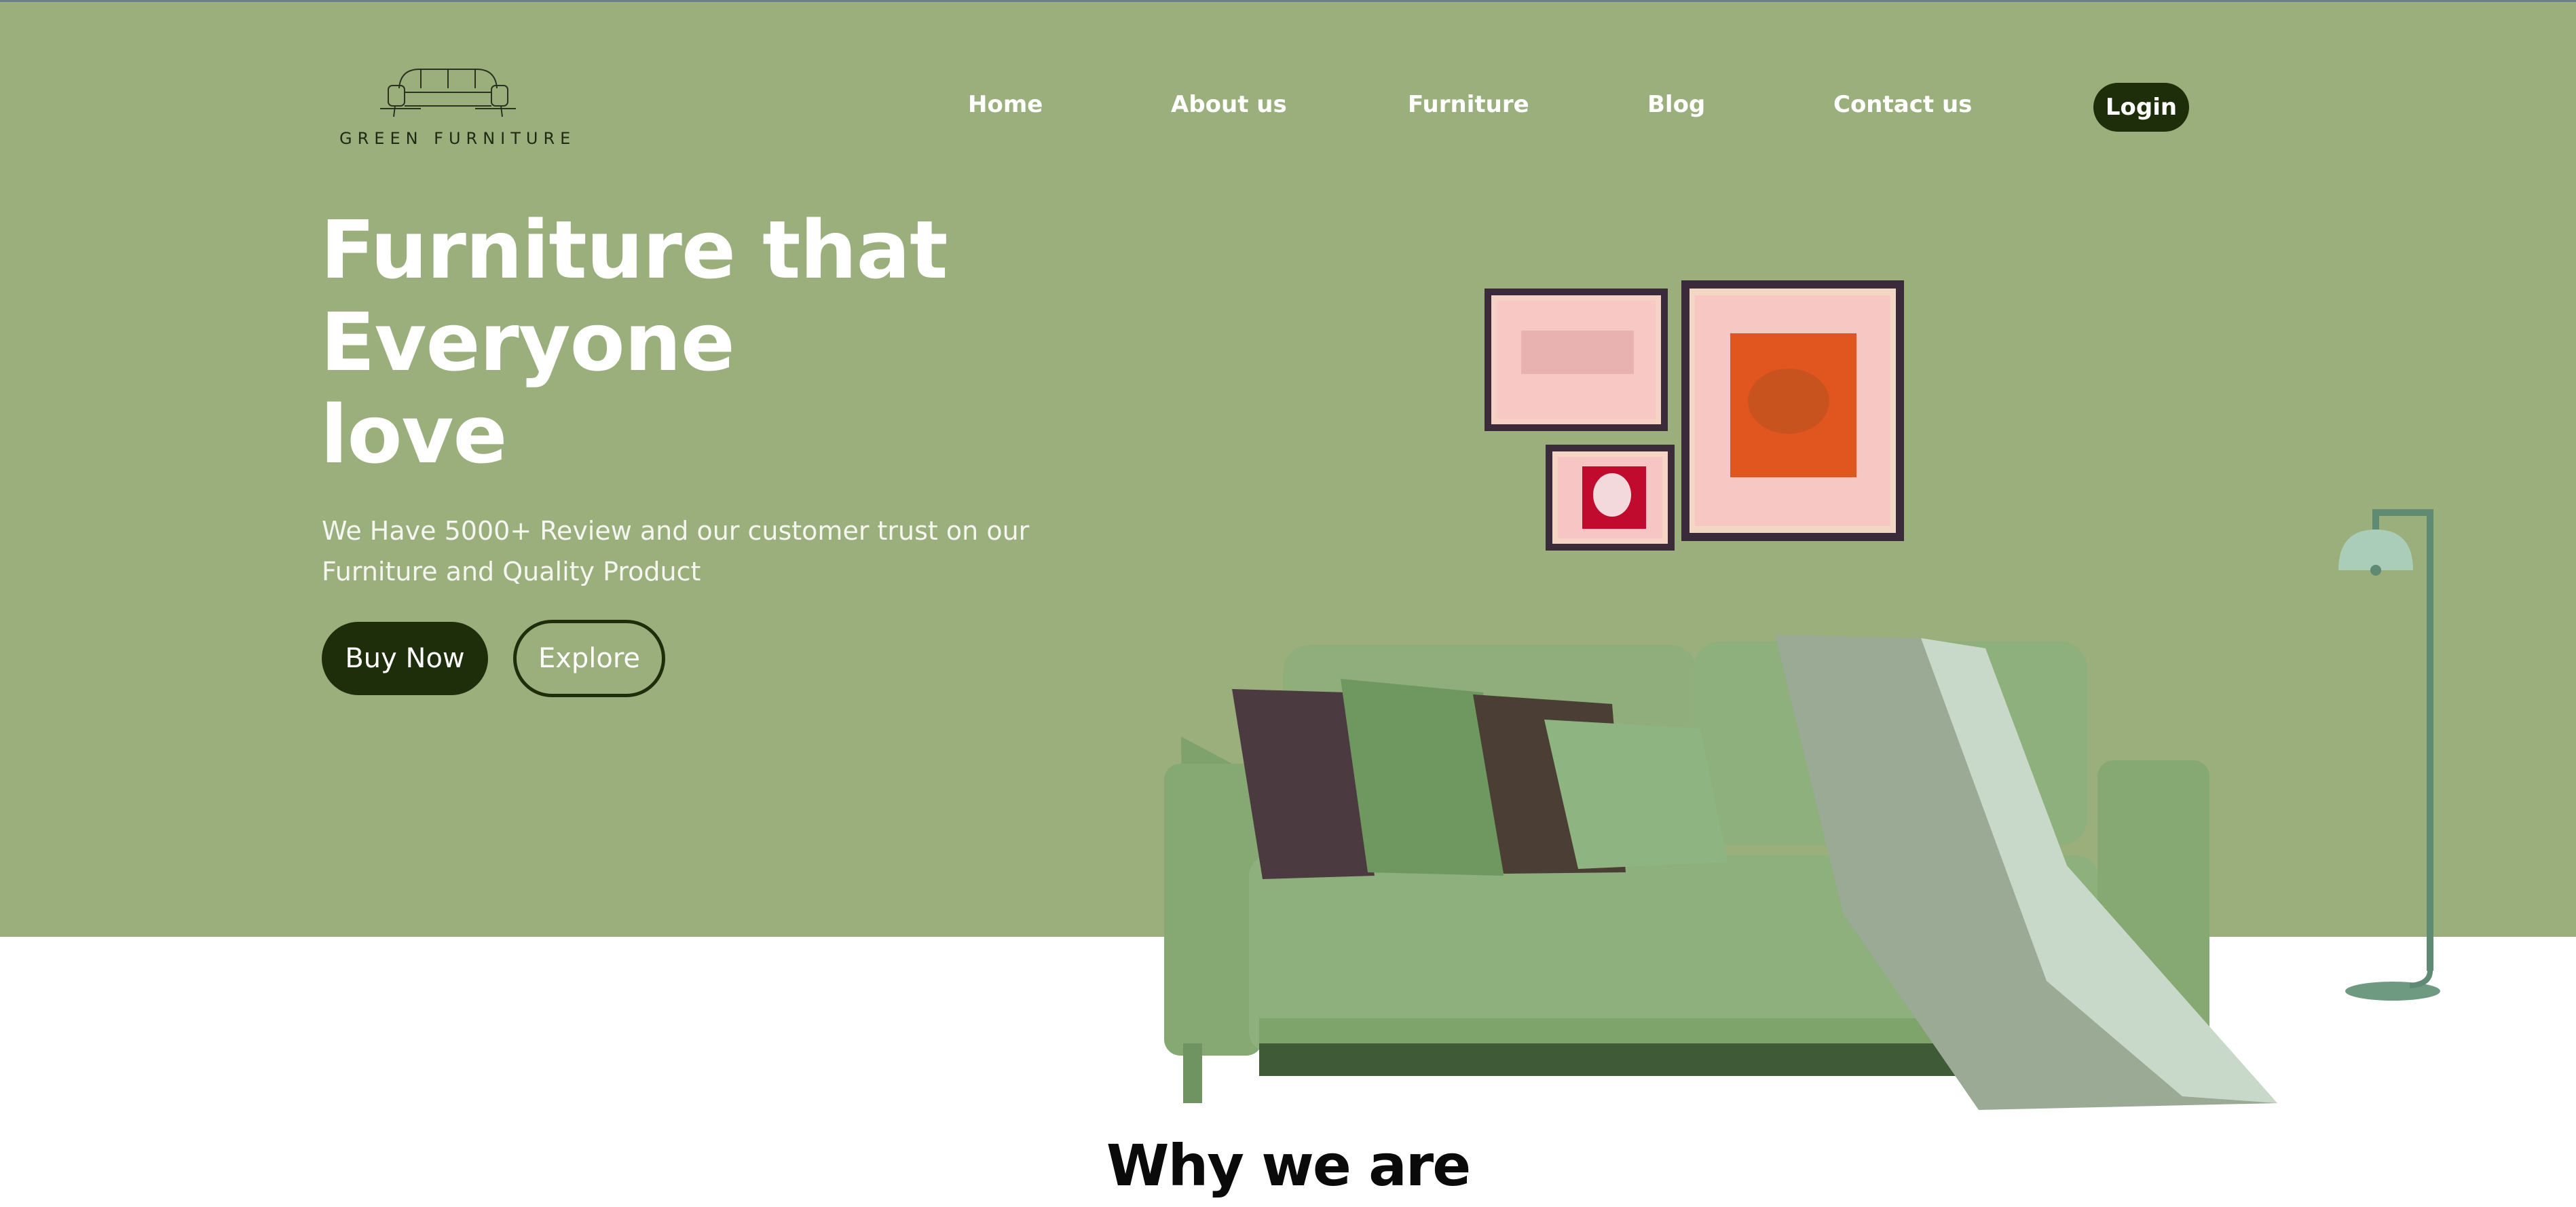 The image size is (2576, 1207). I want to click on section-title: Why we are, so click(1289, 1165).